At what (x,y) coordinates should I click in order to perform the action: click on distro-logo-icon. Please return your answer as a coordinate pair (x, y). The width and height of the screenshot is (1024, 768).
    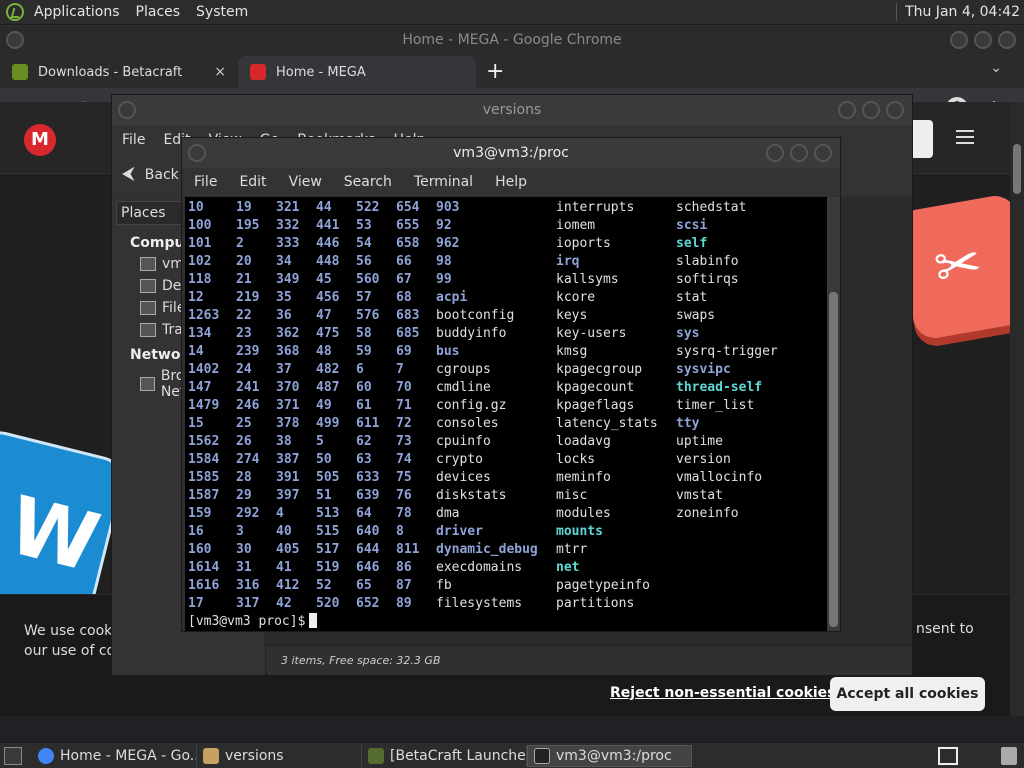
    Looking at the image, I should click on (15, 12).